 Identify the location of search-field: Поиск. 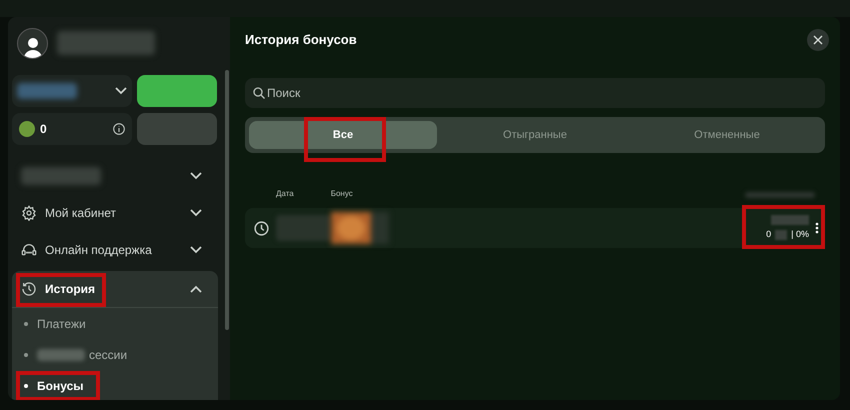
(535, 93).